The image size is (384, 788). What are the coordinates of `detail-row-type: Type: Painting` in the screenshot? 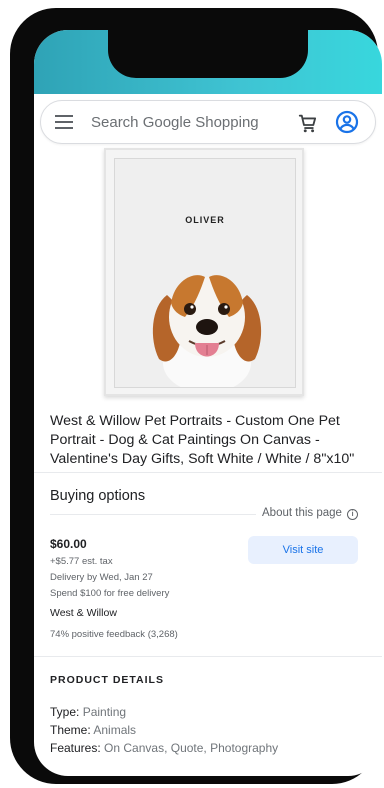 It's located at (88, 712).